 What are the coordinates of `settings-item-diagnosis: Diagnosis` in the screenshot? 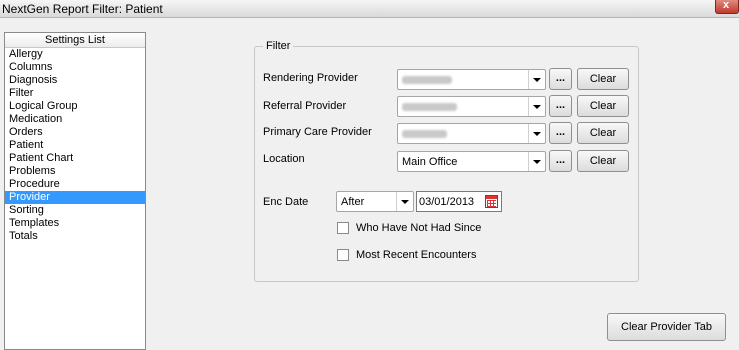 It's located at (75, 80).